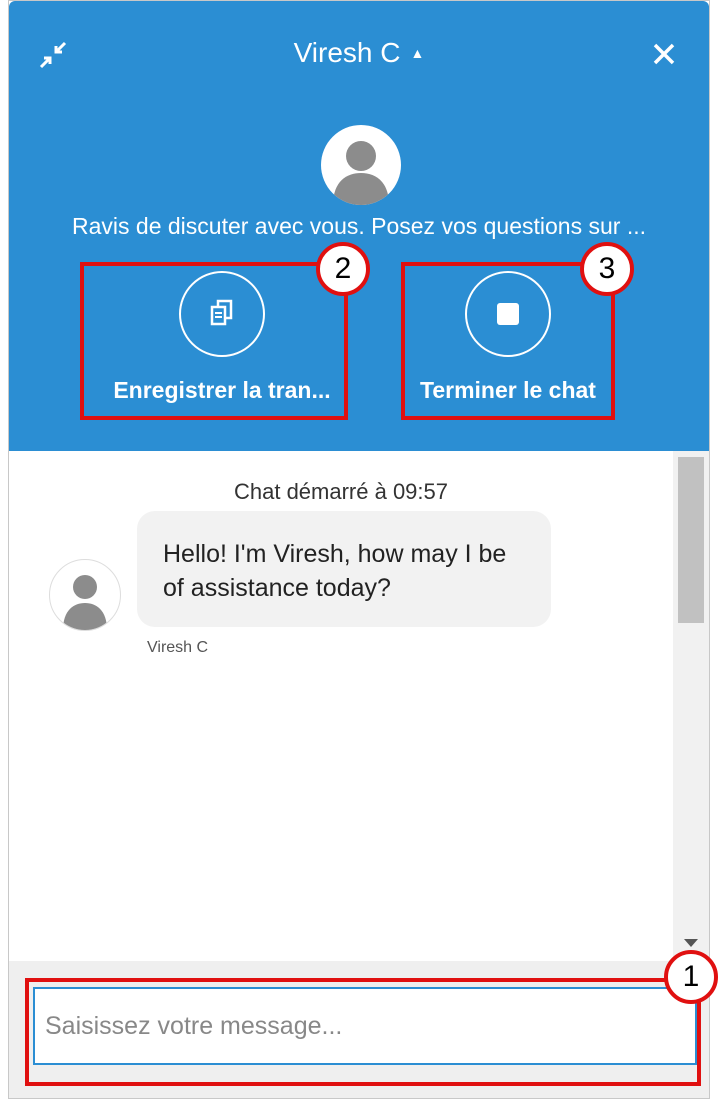 The image size is (718, 1099). What do you see at coordinates (607, 269) in the screenshot?
I see `annotation-badge-3: 3` at bounding box center [607, 269].